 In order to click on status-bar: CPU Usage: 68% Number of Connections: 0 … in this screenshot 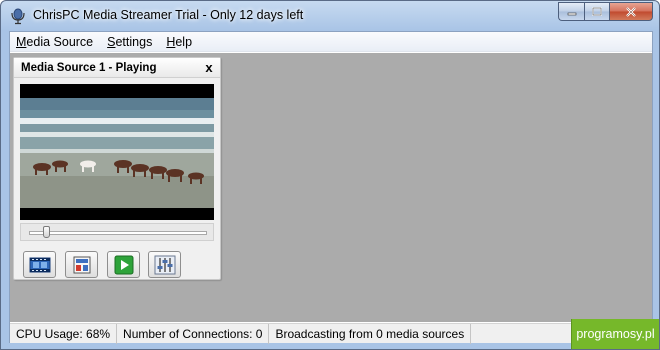, I will do `click(331, 333)`.